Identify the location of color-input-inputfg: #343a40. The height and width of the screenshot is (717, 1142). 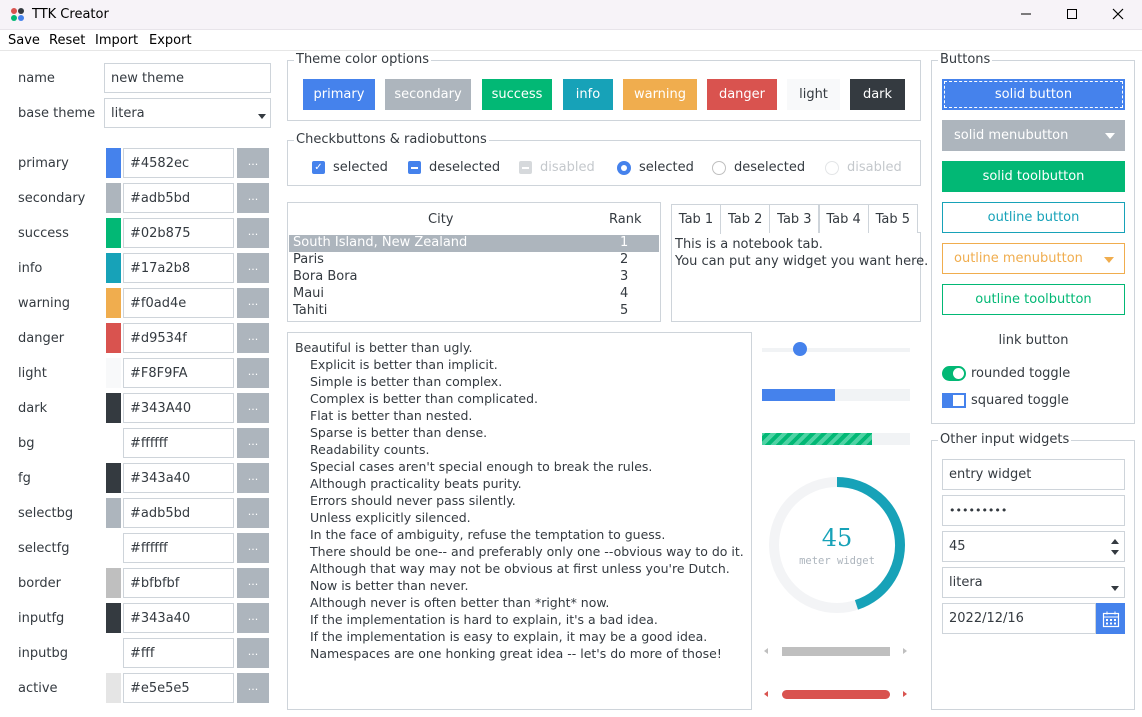
(178, 618).